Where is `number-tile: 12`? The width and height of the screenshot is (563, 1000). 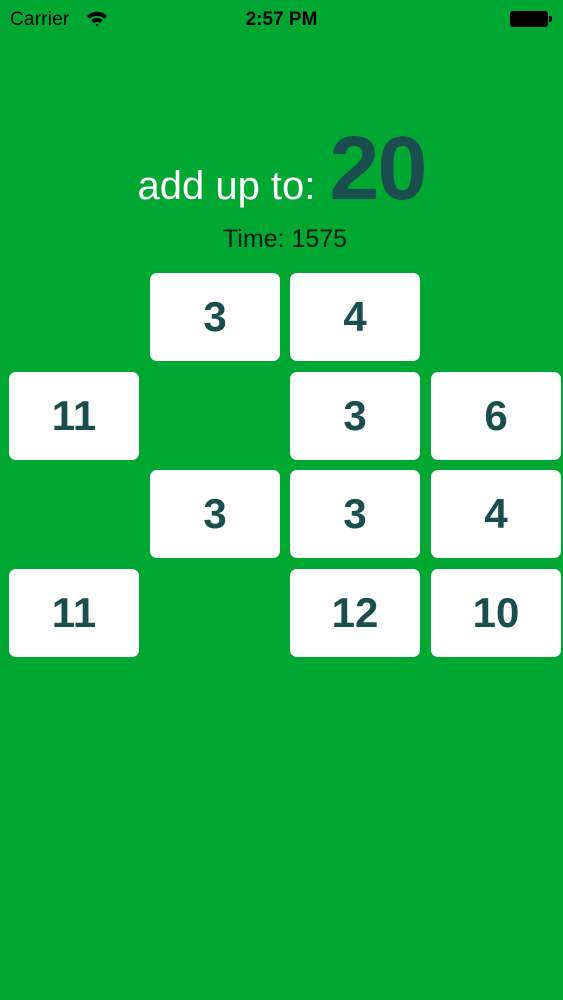 number-tile: 12 is located at coordinates (355, 613).